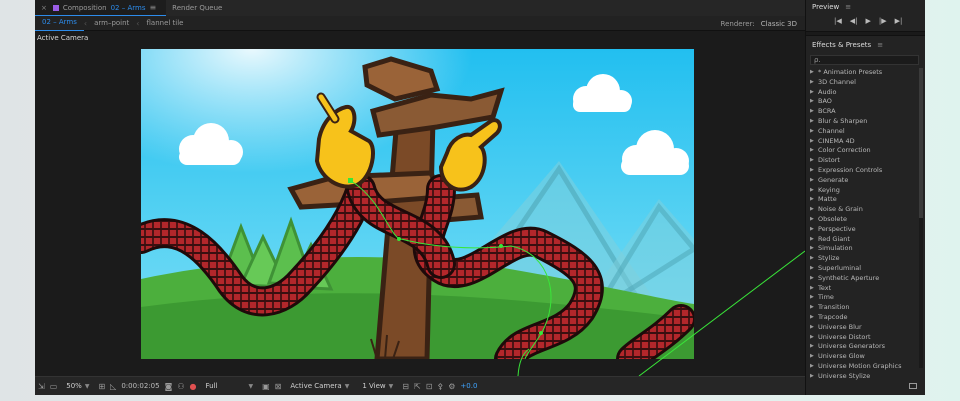 The image size is (960, 401). I want to click on effects-category-item: ▶ Expression Controls, so click(867, 171).